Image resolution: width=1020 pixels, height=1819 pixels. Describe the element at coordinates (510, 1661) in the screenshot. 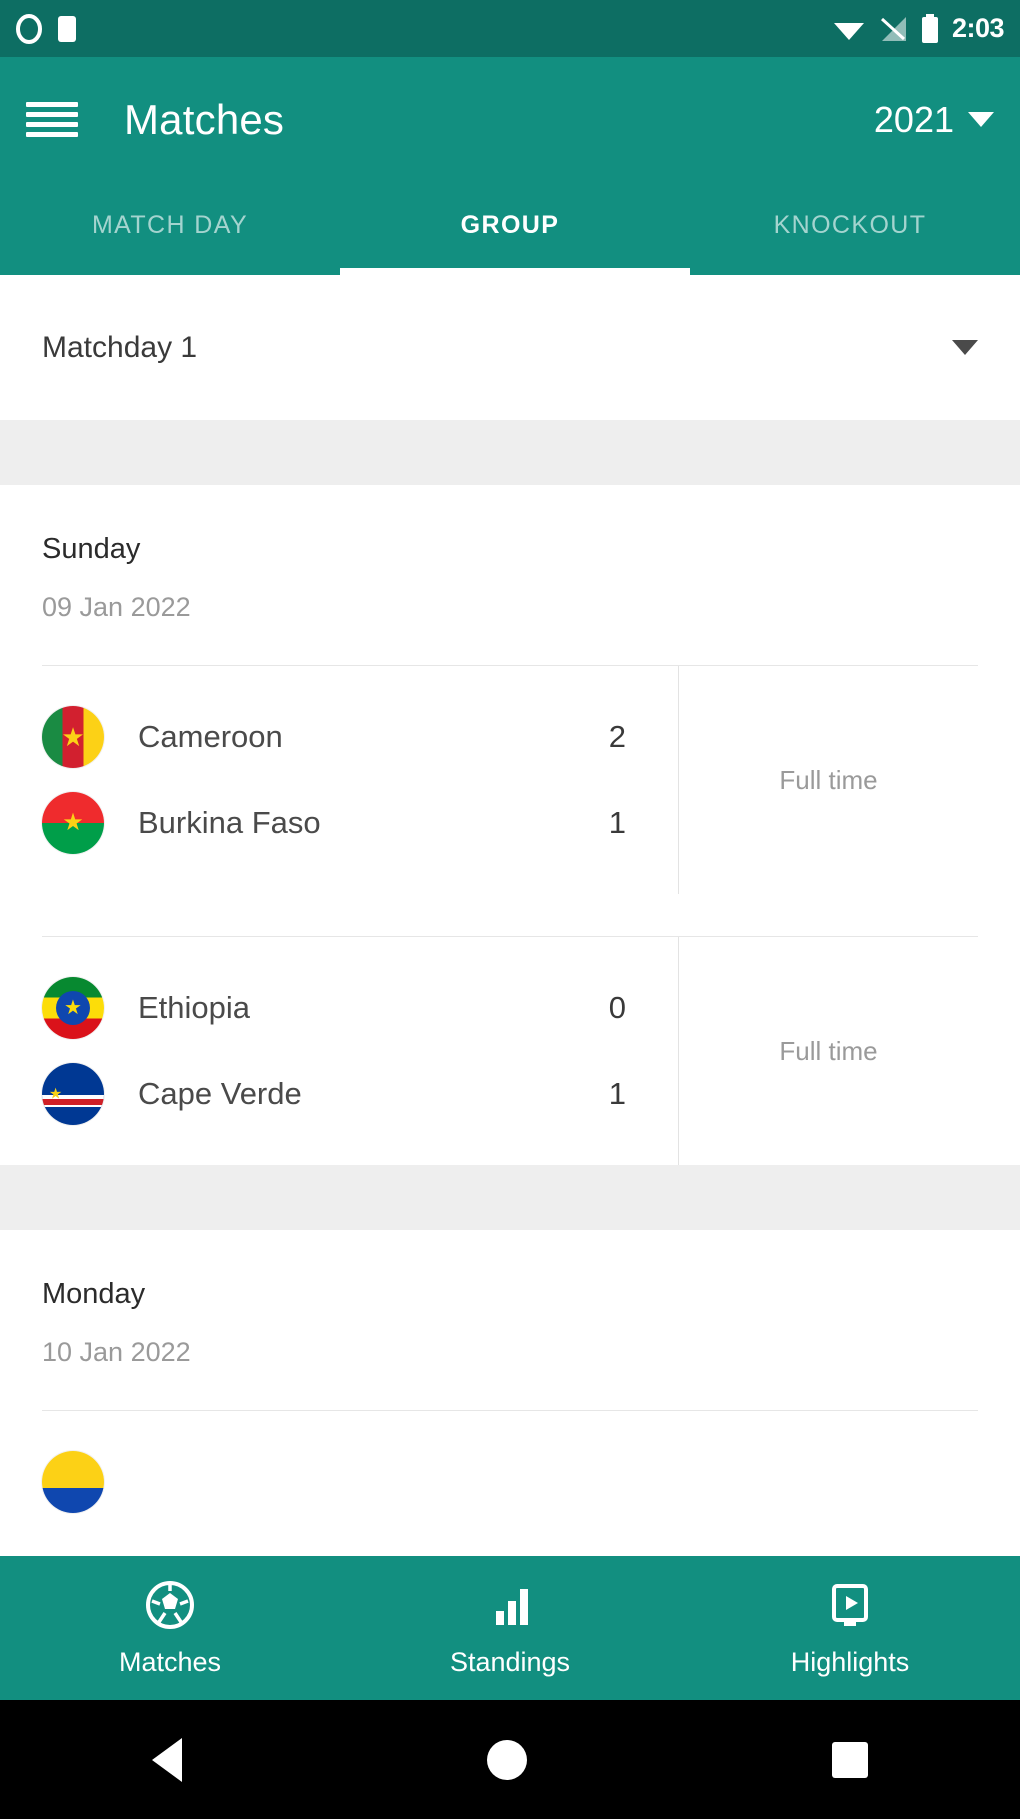

I see `bottom-nav-label: Standings` at that location.